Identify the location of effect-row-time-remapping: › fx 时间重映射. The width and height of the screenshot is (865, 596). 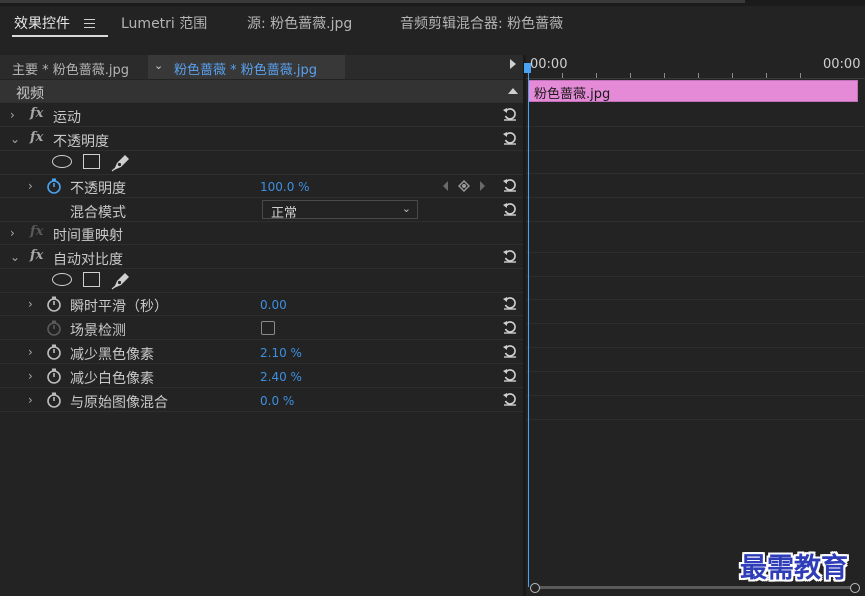
(262, 233).